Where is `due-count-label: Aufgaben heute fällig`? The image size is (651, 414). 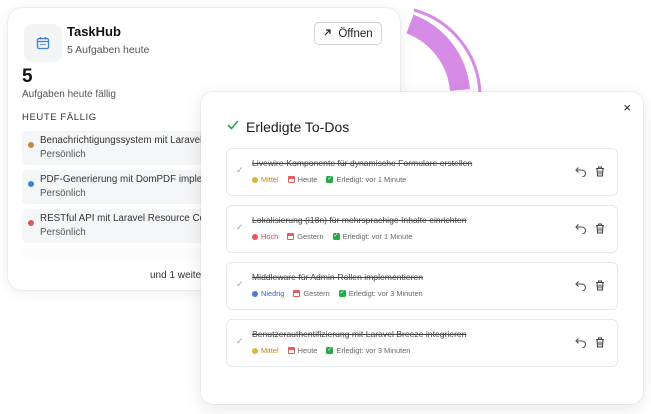
due-count-label: Aufgaben heute fällig is located at coordinates (69, 94).